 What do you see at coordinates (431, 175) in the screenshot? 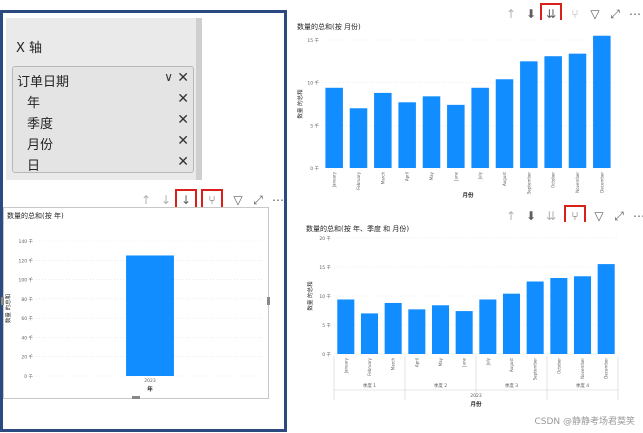
I see `x-tick-label: May` at bounding box center [431, 175].